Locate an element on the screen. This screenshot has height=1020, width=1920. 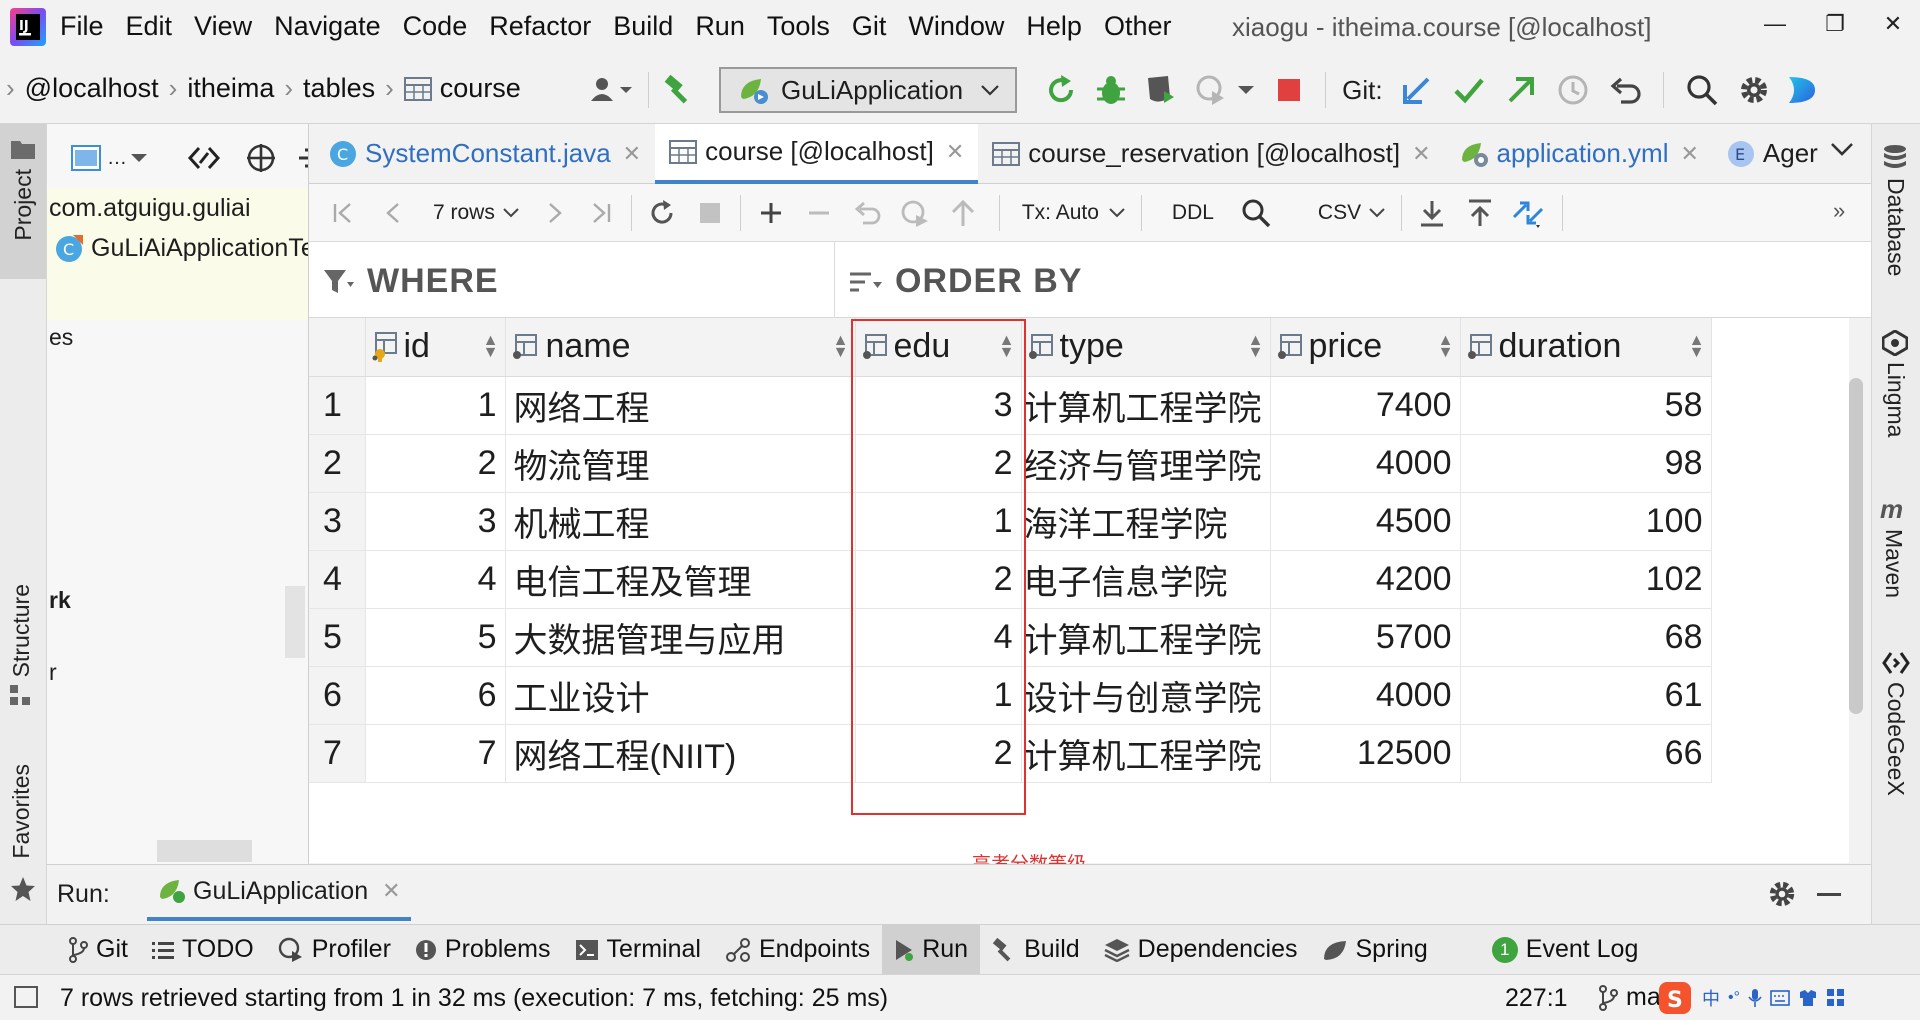
menu-view: View is located at coordinates (223, 26).